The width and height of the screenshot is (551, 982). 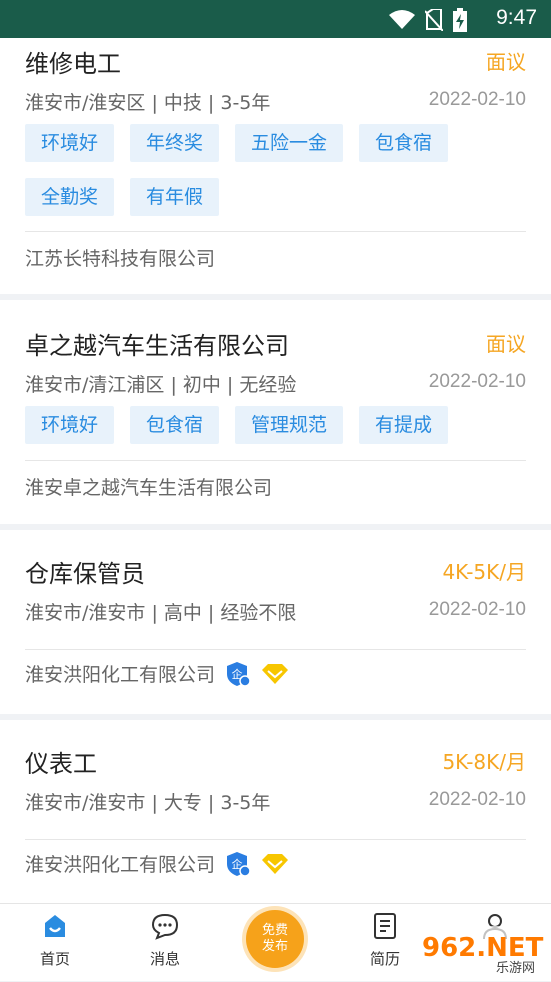 I want to click on job-tag: 年终奖, so click(x=175, y=143).